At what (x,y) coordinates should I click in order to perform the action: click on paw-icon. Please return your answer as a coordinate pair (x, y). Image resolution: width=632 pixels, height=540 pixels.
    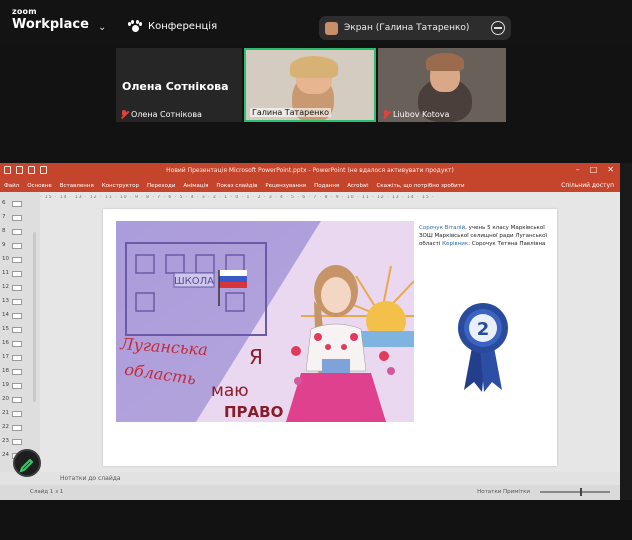
    Looking at the image, I should click on (135, 26).